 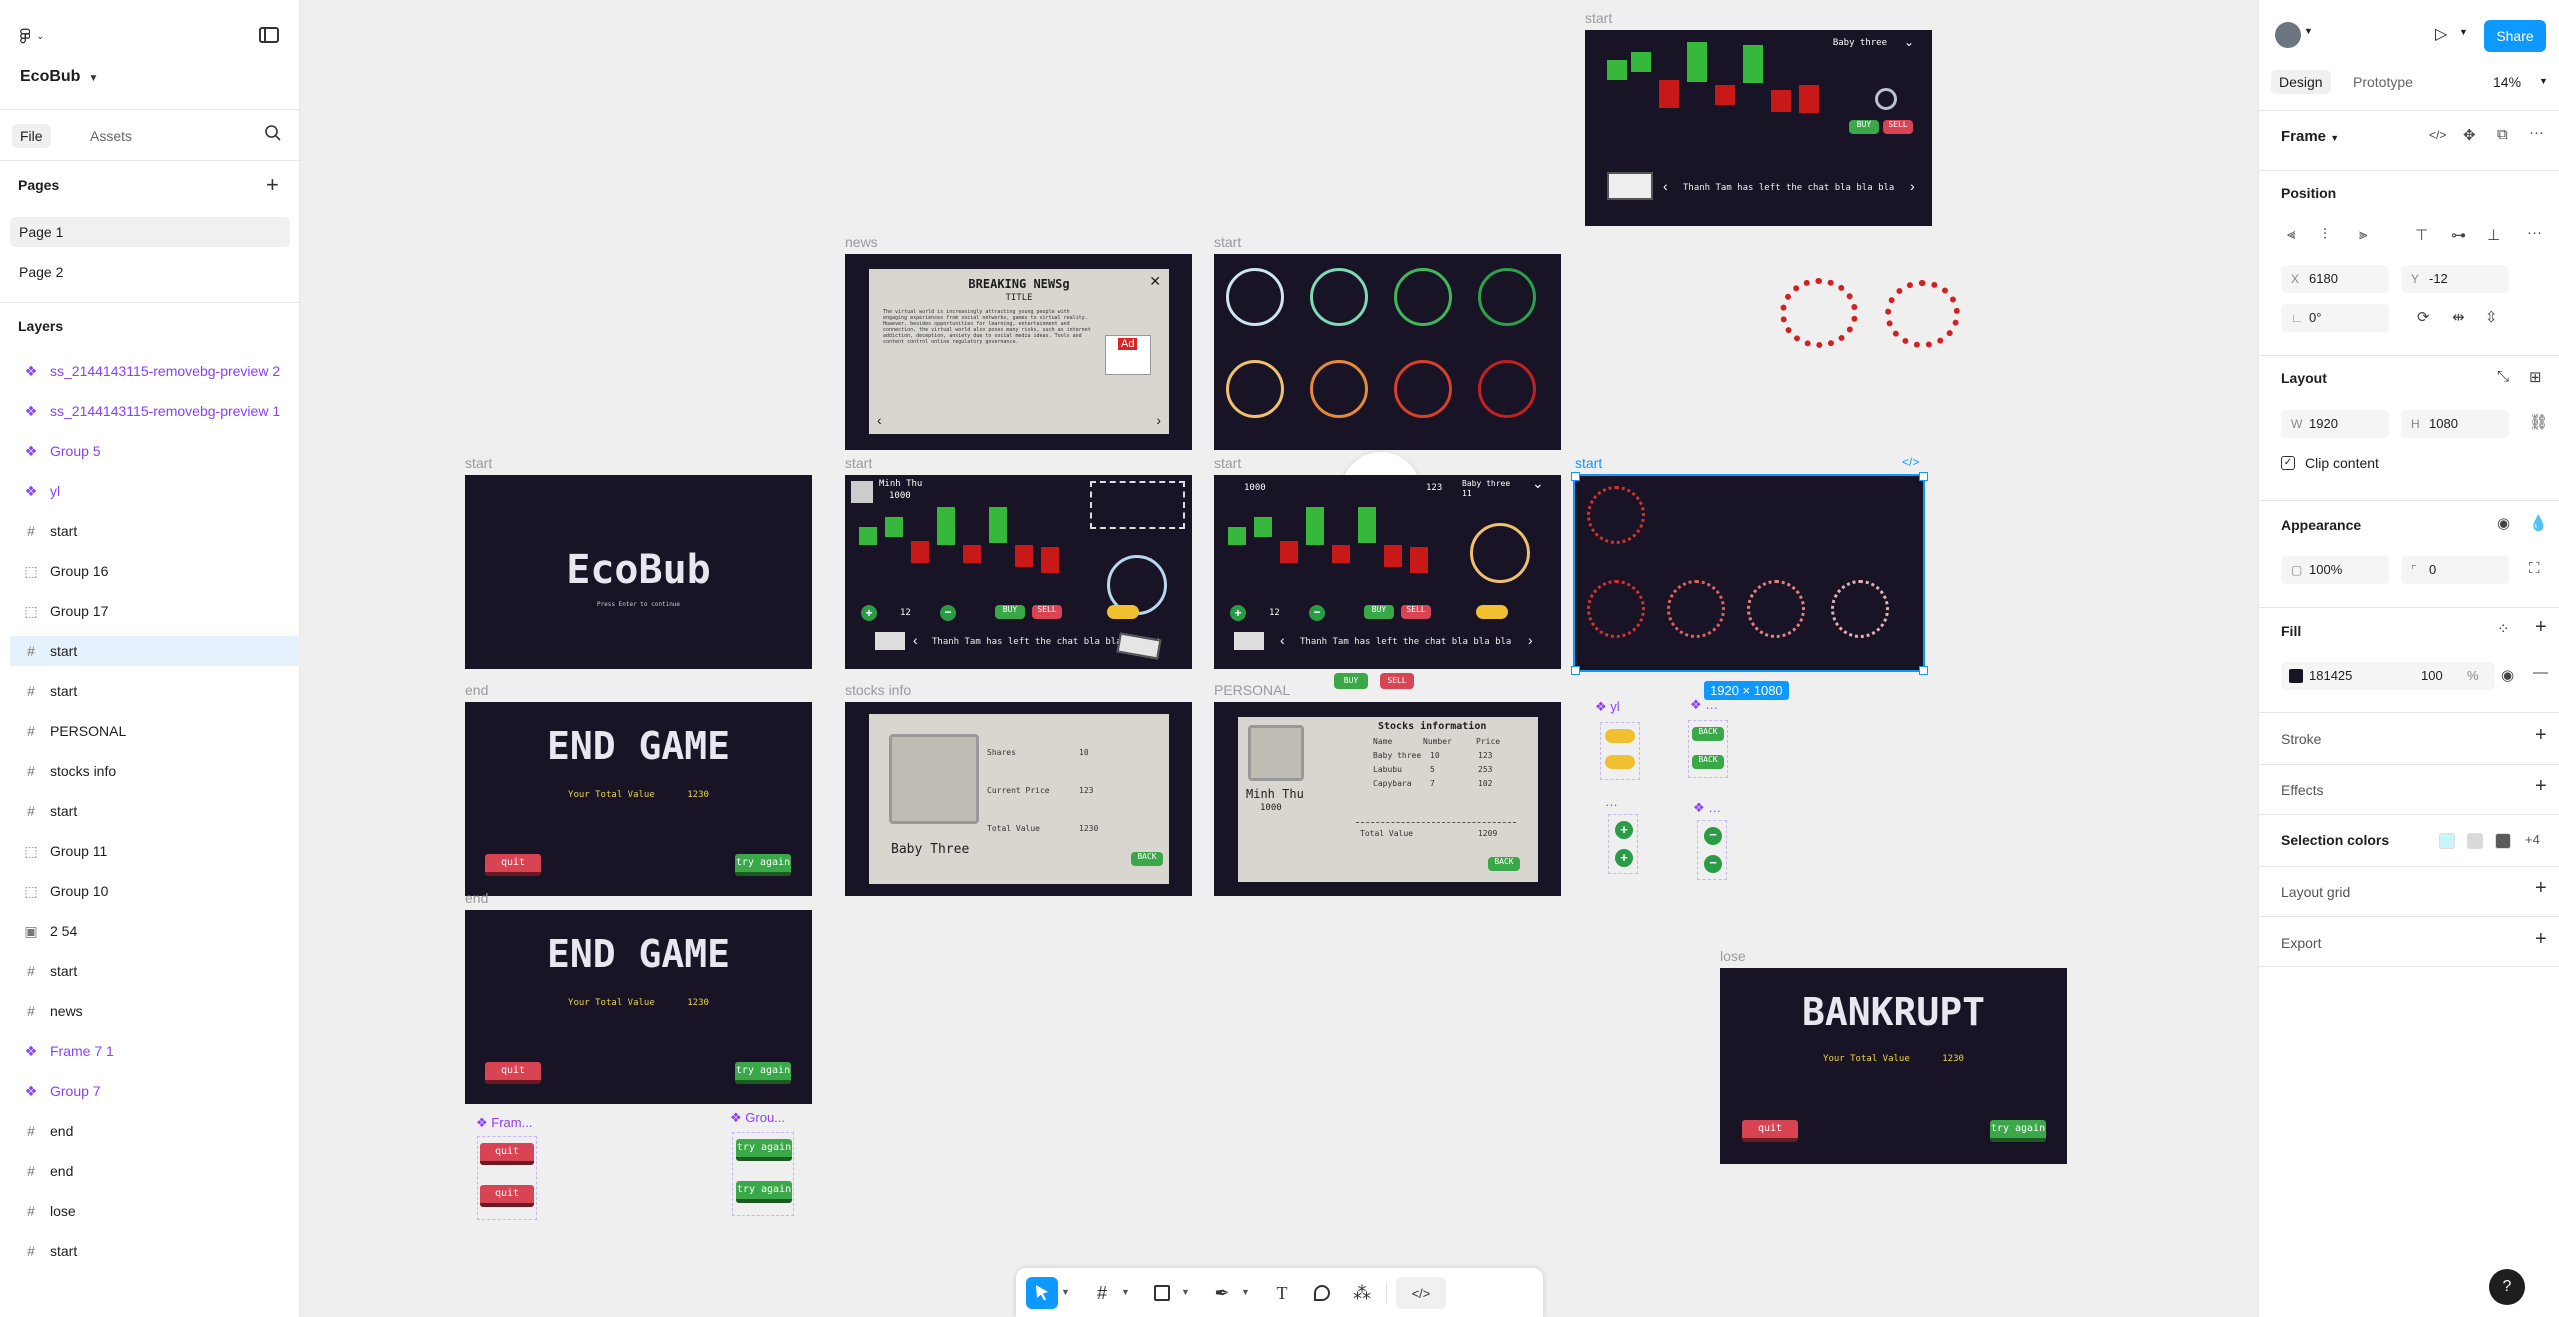 I want to click on tab-assets: Assets, so click(x=111, y=136).